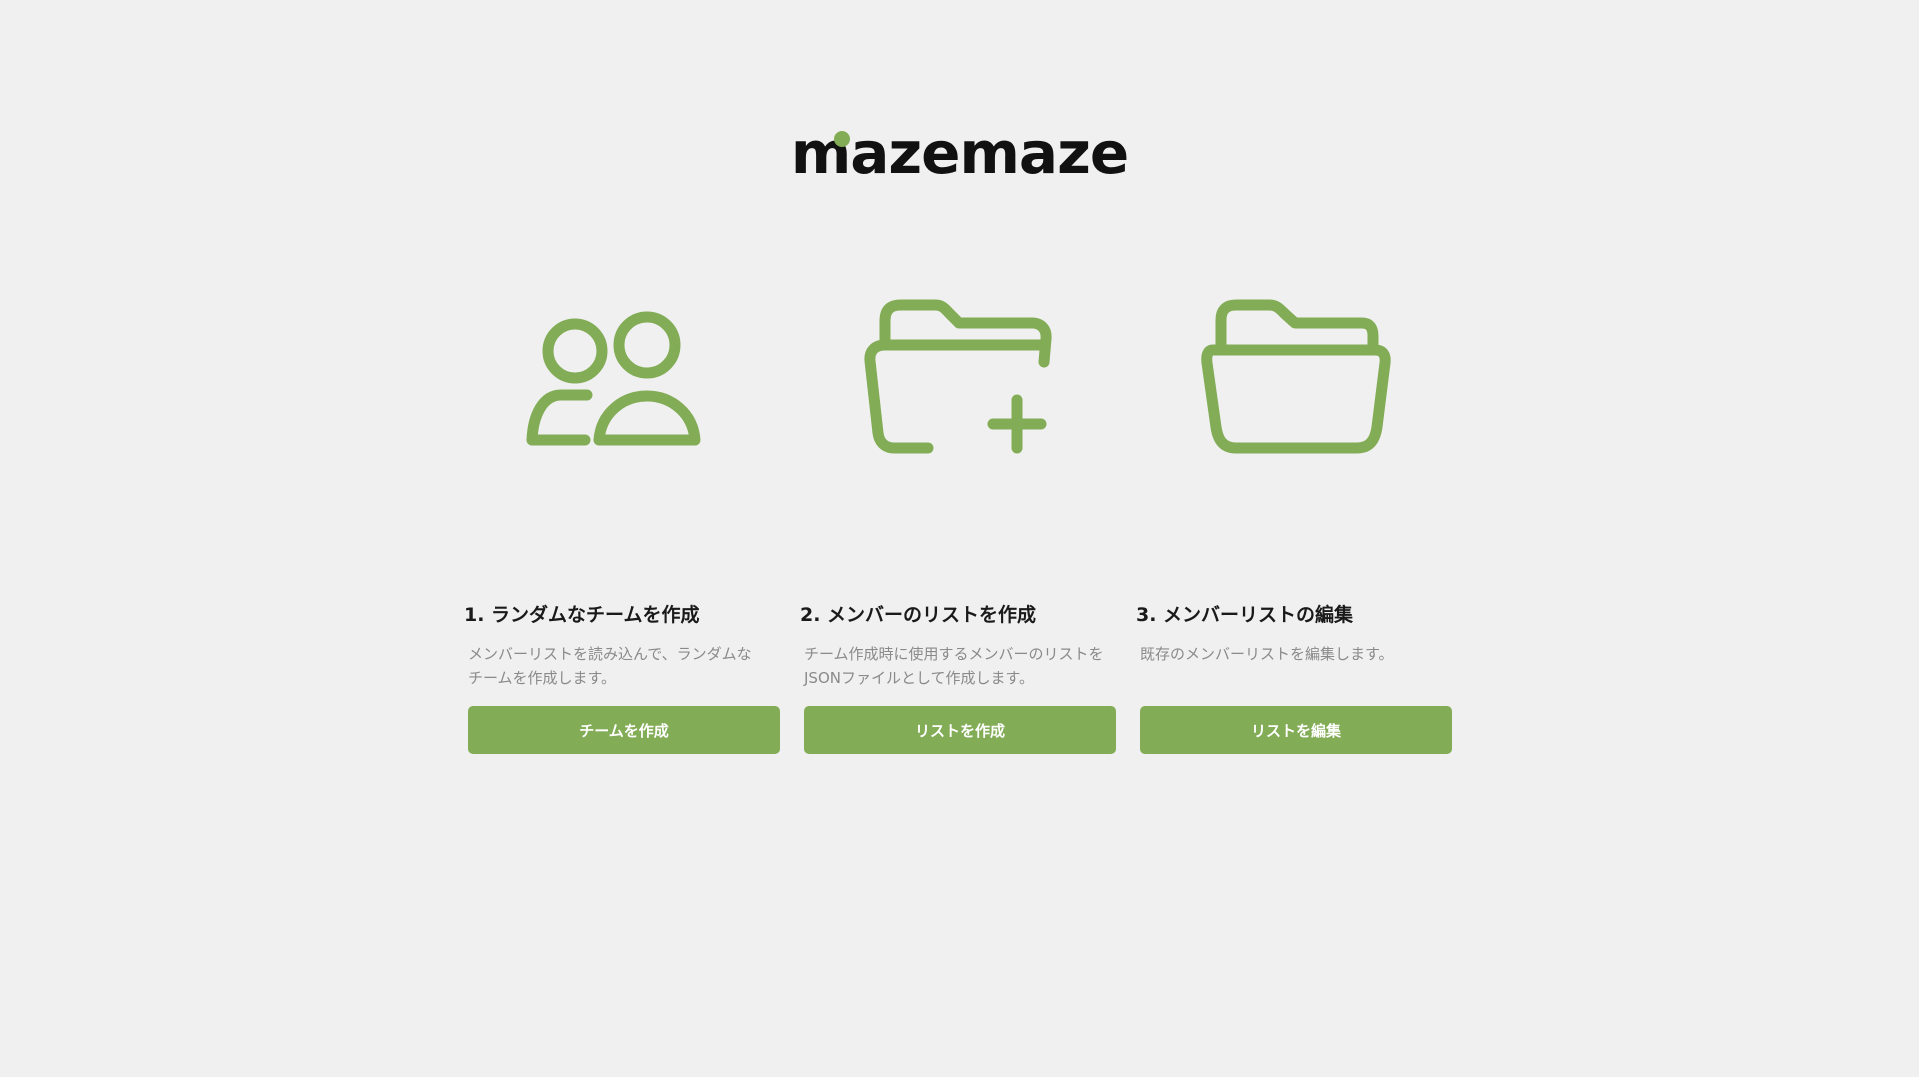  What do you see at coordinates (582, 615) in the screenshot?
I see `card-title: 1. ランダムなチームを作成` at bounding box center [582, 615].